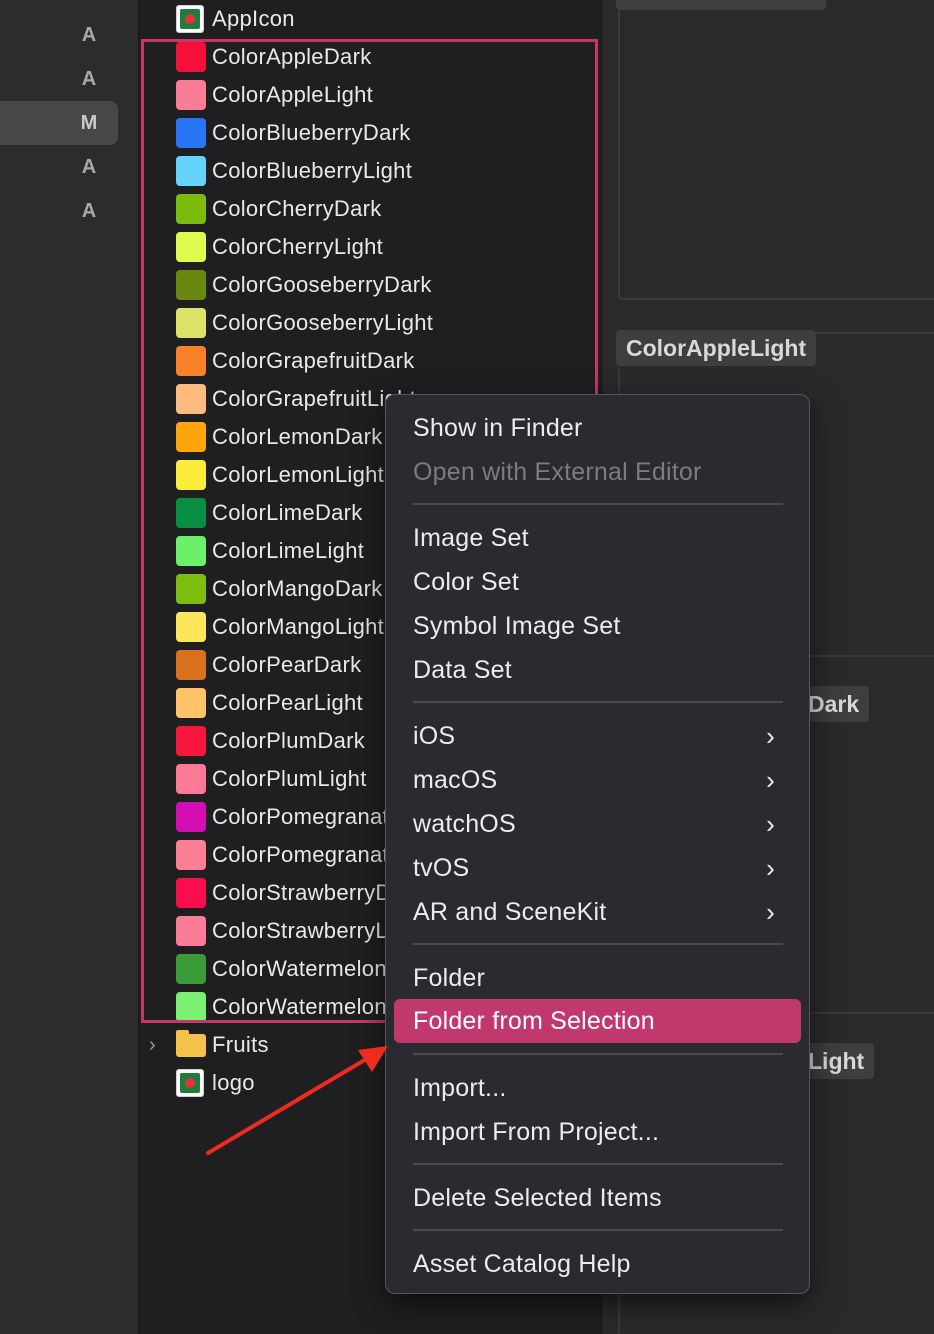 Image resolution: width=934 pixels, height=1334 pixels. Describe the element at coordinates (292, 56) in the screenshot. I see `list-item-label: ColorAppleDark` at that location.